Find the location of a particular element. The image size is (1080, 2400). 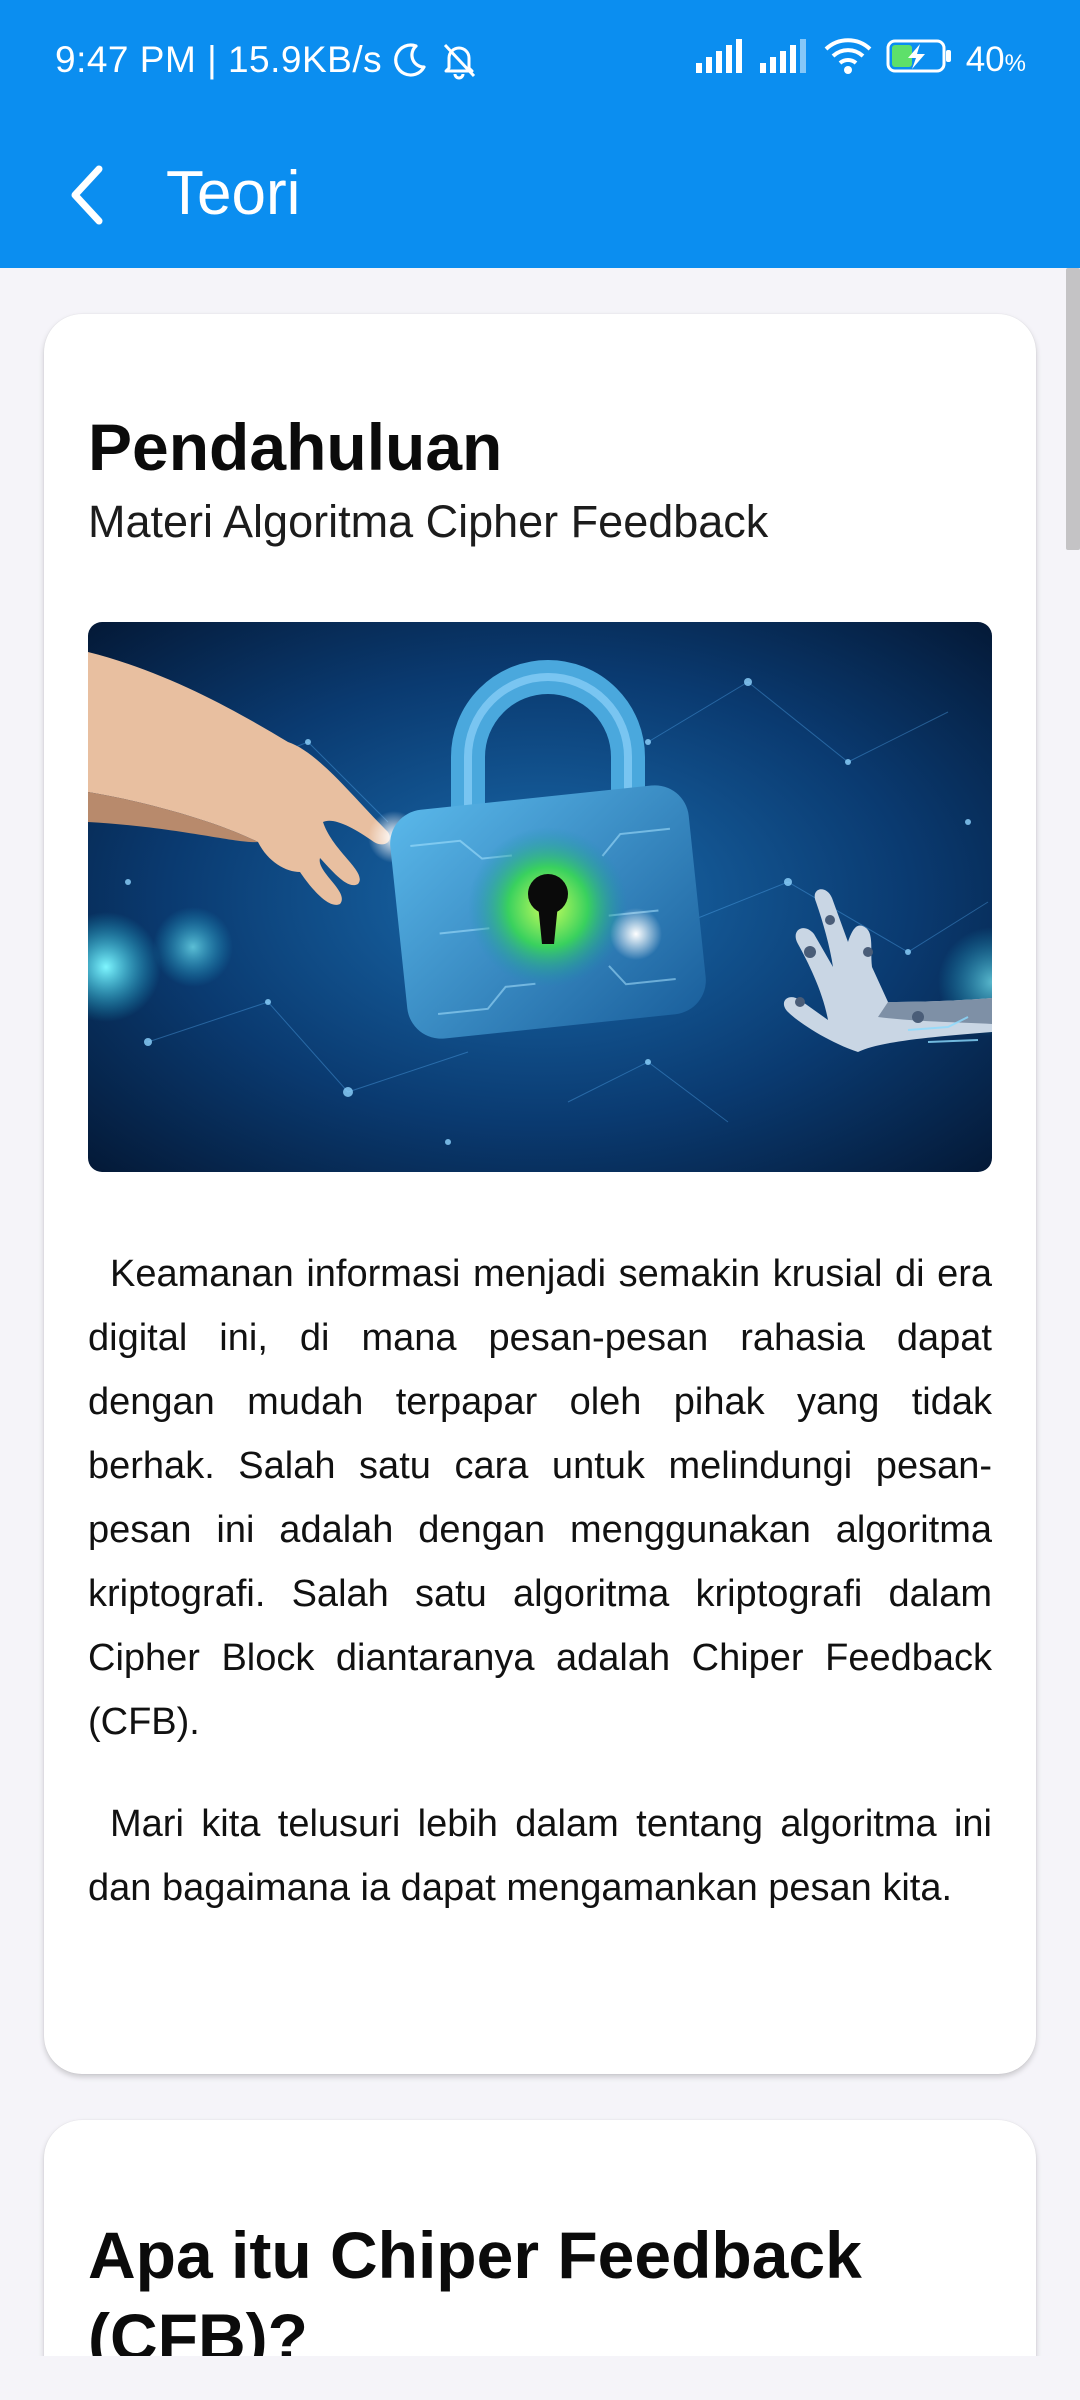

navigation-bar-area is located at coordinates (540, 2378).